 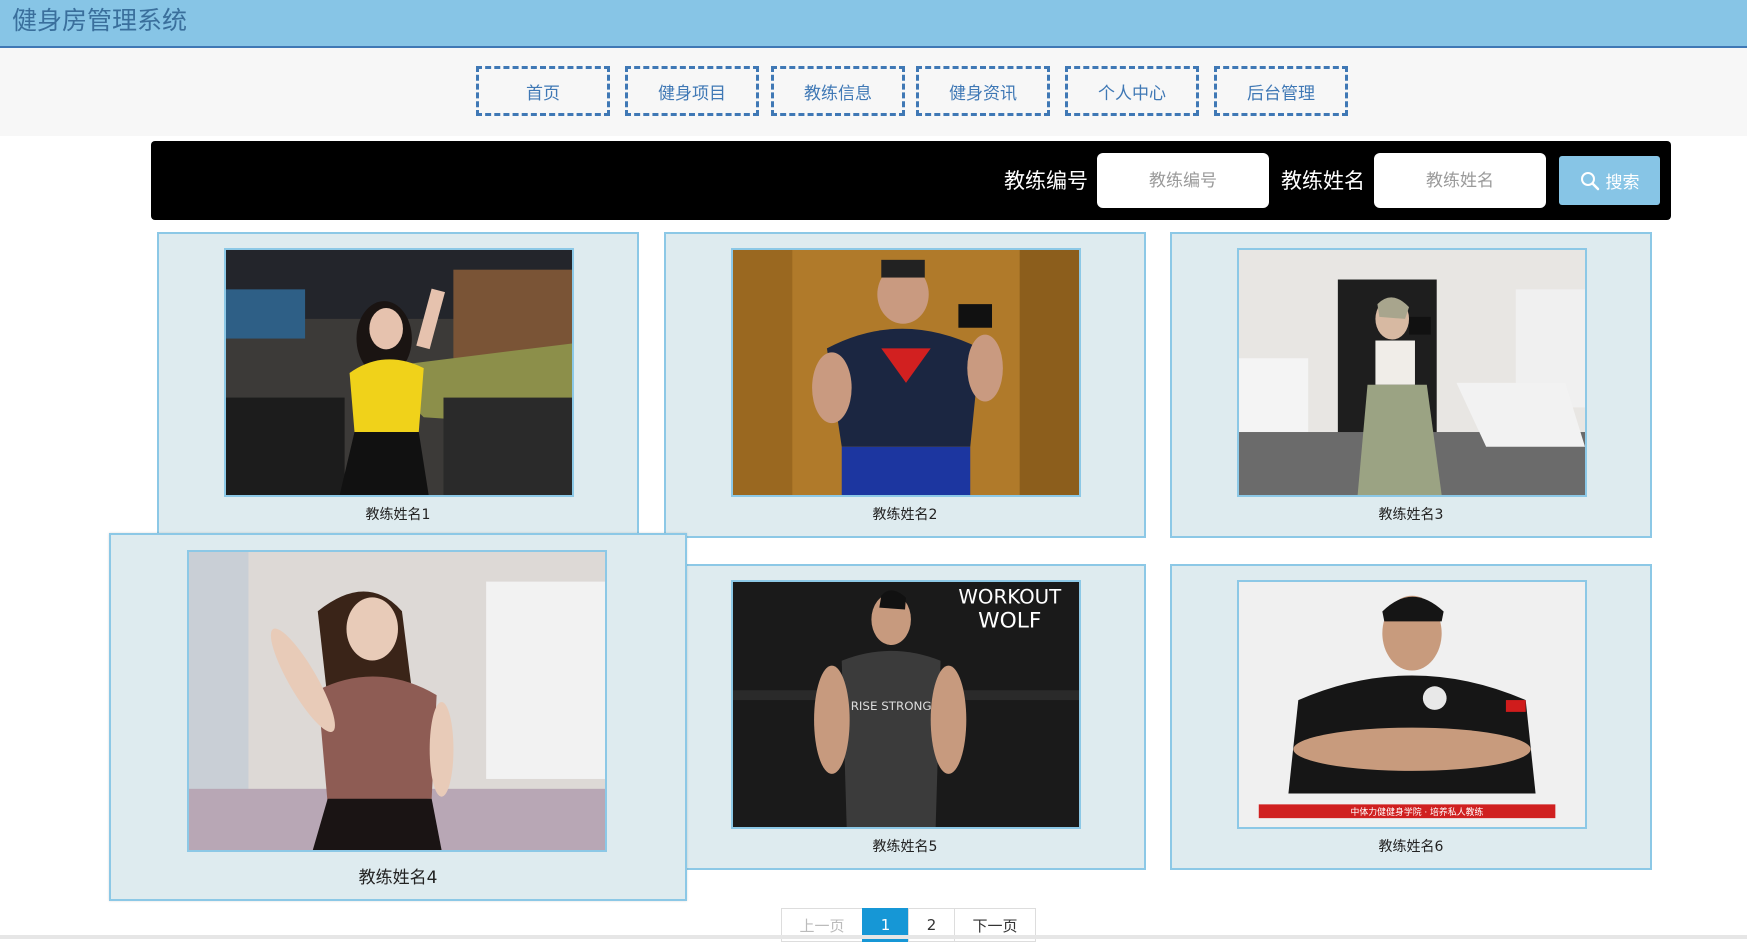 I want to click on coach-card: WORKOUT WOLF RISE STRONG 教练姓名5, so click(x=905, y=717).